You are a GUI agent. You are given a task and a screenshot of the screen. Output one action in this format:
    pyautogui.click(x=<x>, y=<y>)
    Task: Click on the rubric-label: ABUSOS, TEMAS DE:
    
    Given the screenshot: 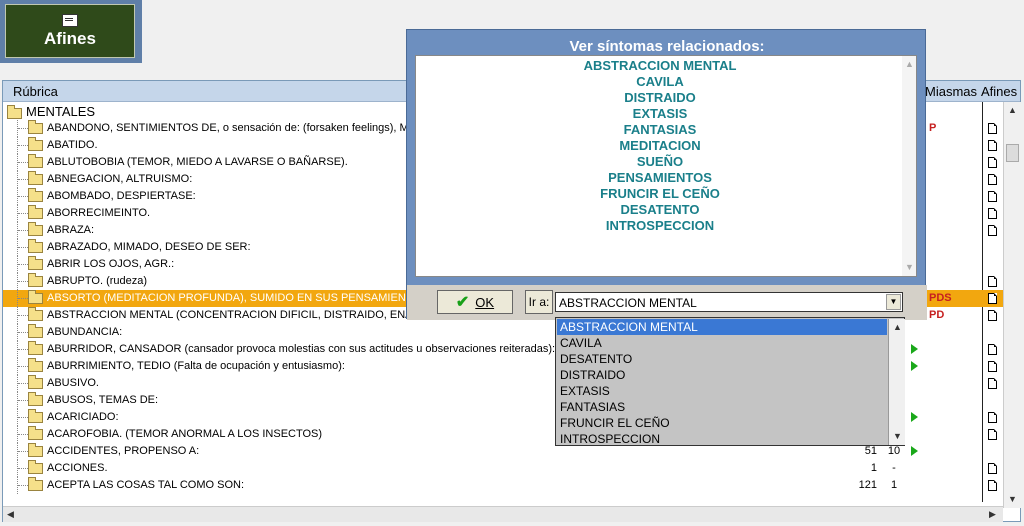 What is the action you would take?
    pyautogui.click(x=103, y=400)
    